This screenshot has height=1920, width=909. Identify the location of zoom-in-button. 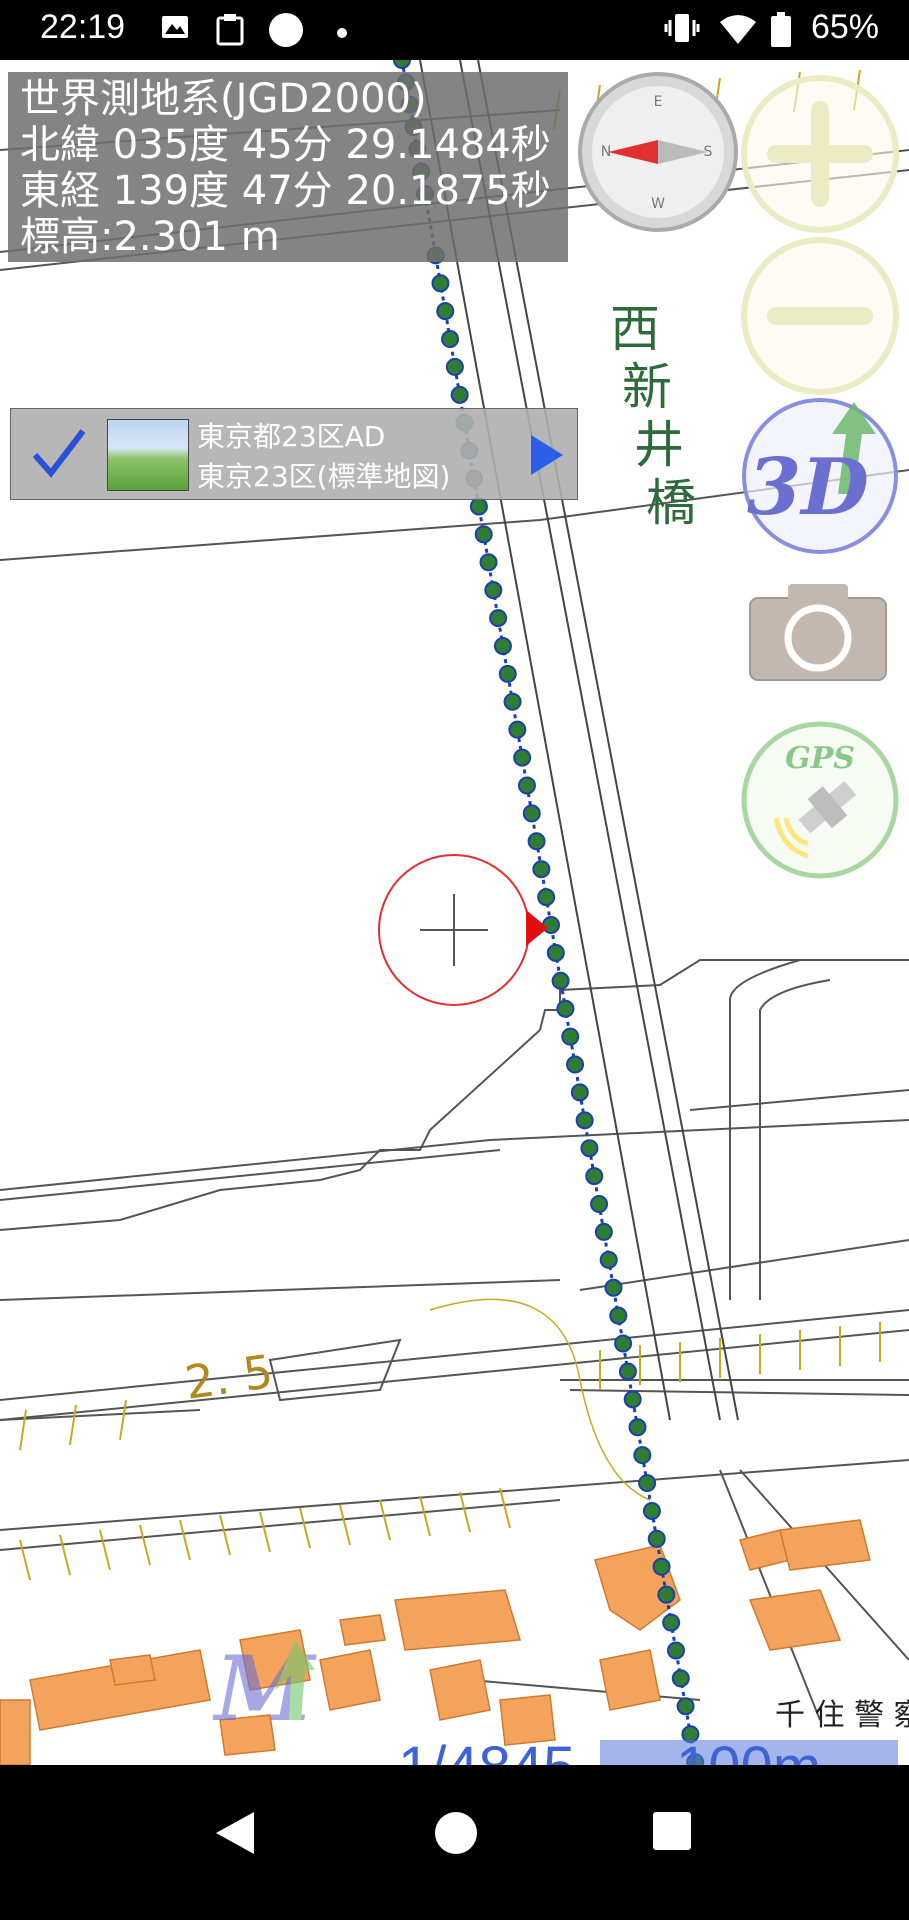
(820, 156).